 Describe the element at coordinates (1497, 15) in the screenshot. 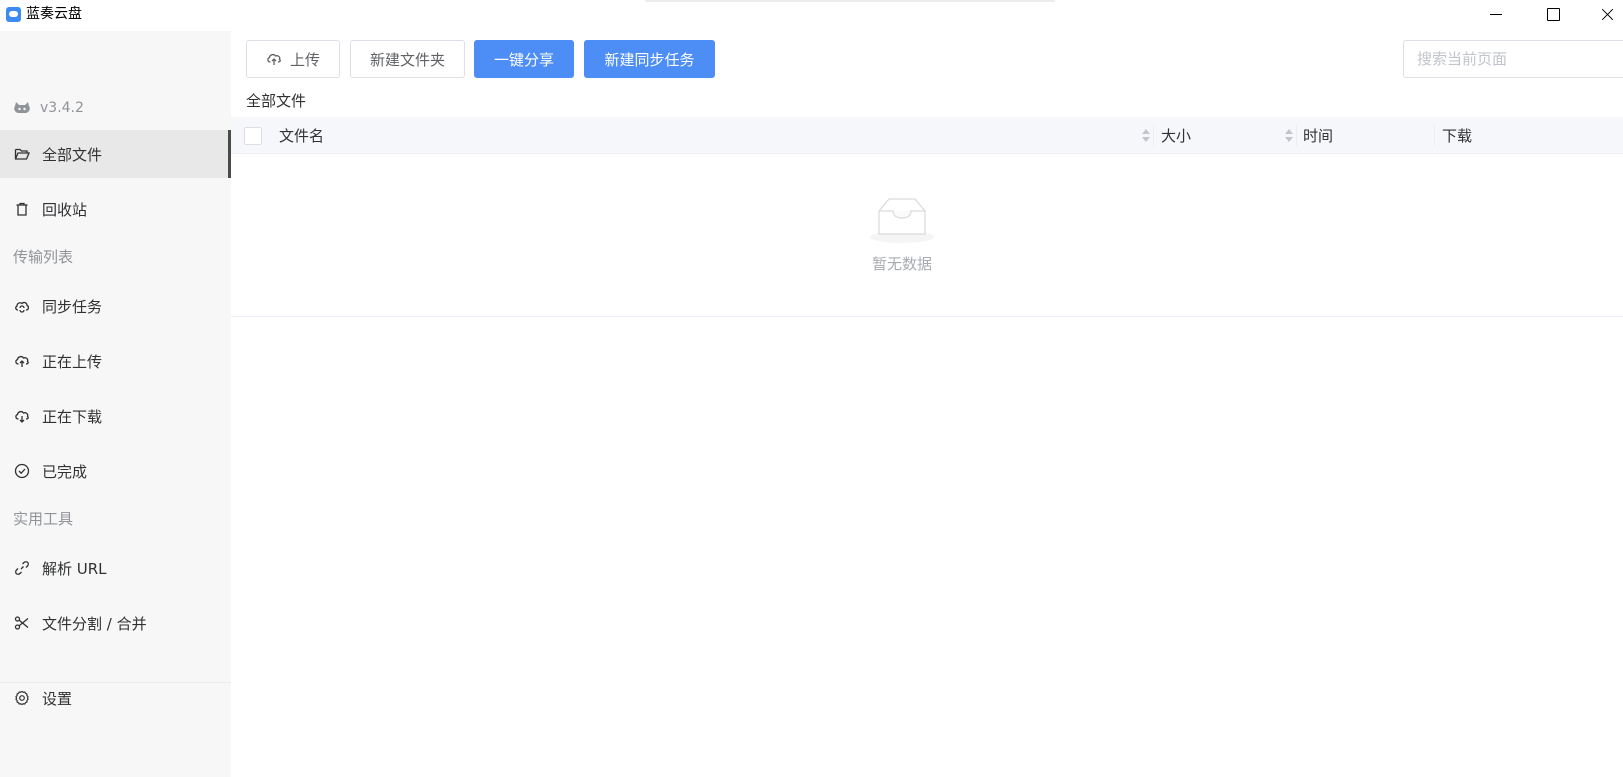

I see `minimize-button` at that location.